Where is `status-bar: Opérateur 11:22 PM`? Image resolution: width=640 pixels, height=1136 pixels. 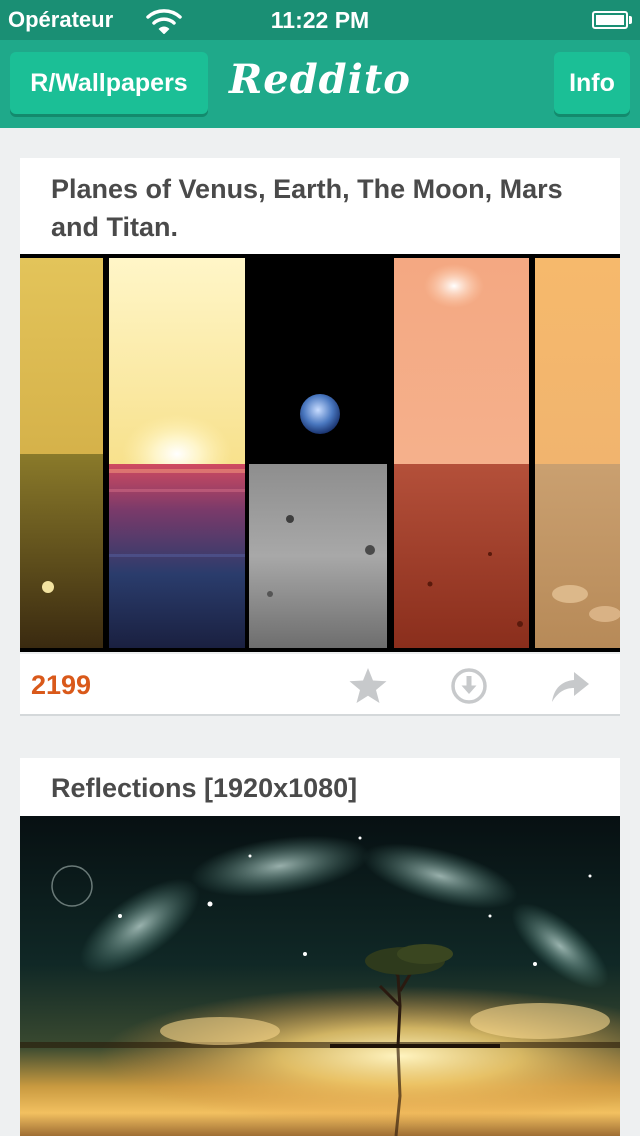
status-bar: Opérateur 11:22 PM is located at coordinates (320, 20).